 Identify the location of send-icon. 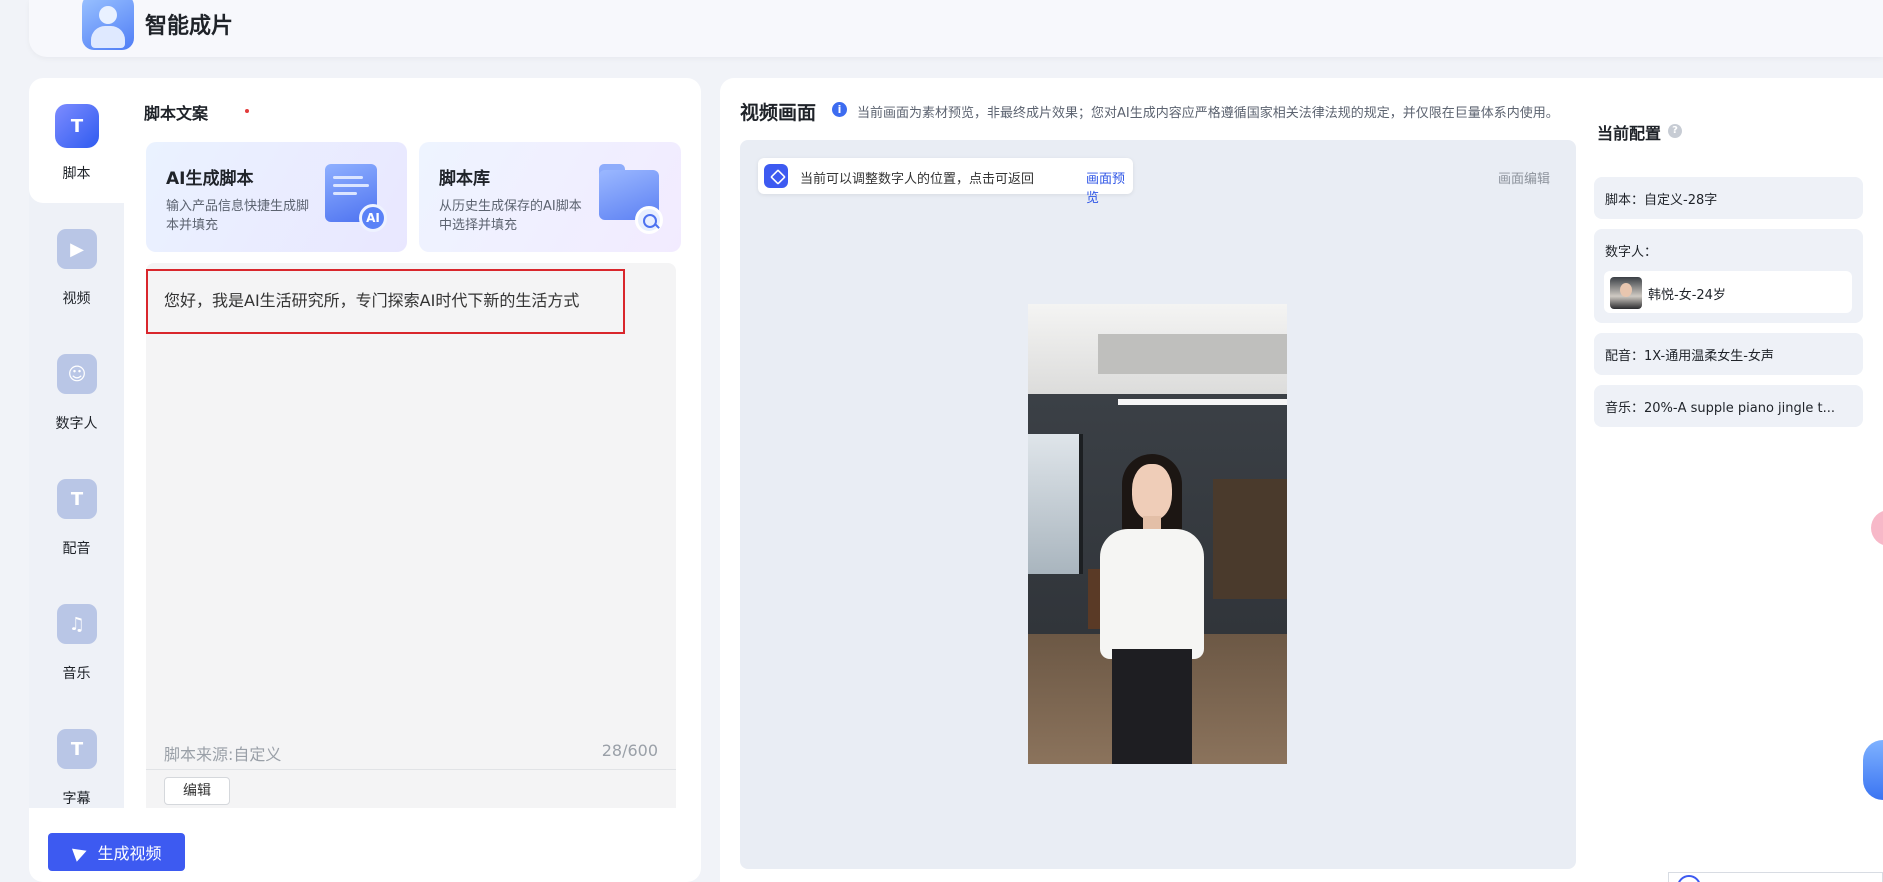
(80, 853).